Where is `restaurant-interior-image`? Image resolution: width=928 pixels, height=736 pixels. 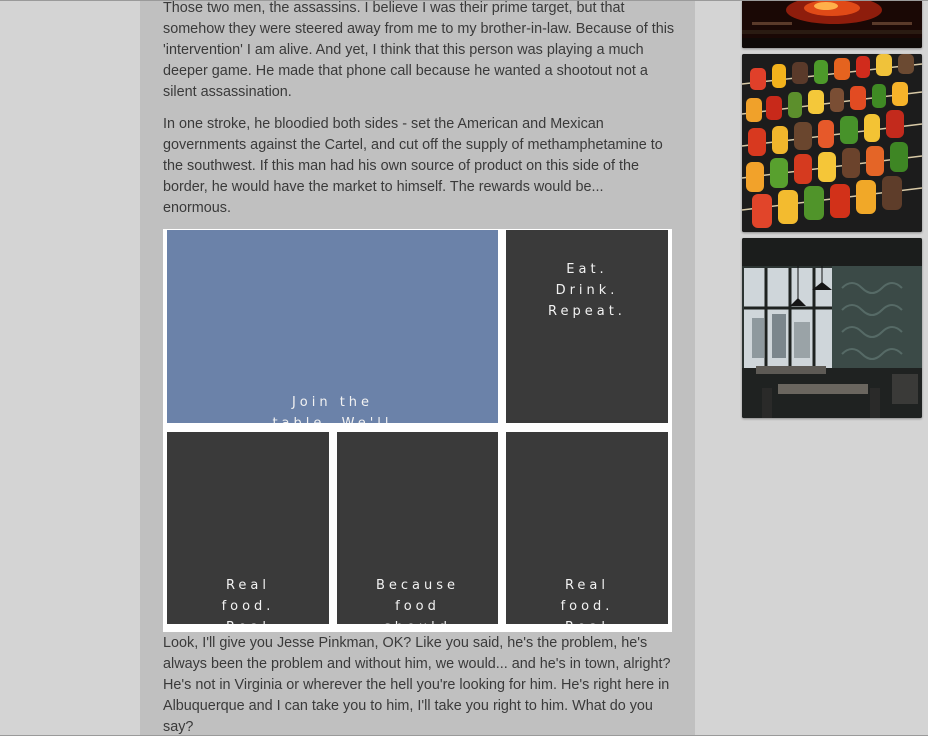 restaurant-interior-image is located at coordinates (832, 328).